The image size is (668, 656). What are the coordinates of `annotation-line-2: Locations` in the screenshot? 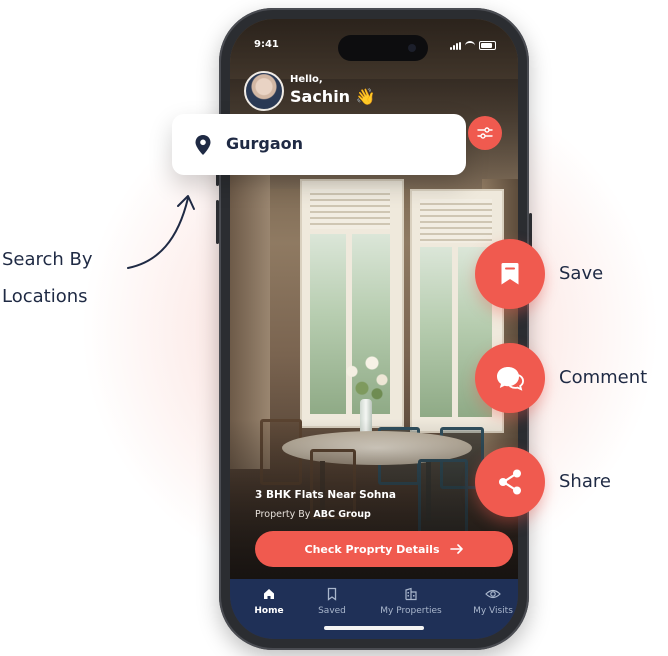 It's located at (45, 296).